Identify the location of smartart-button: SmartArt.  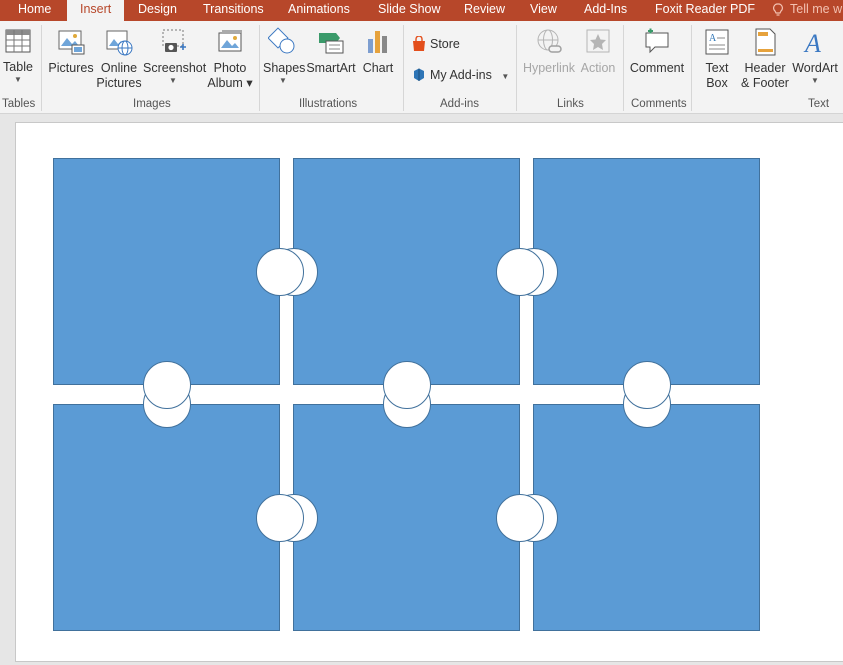
(331, 51).